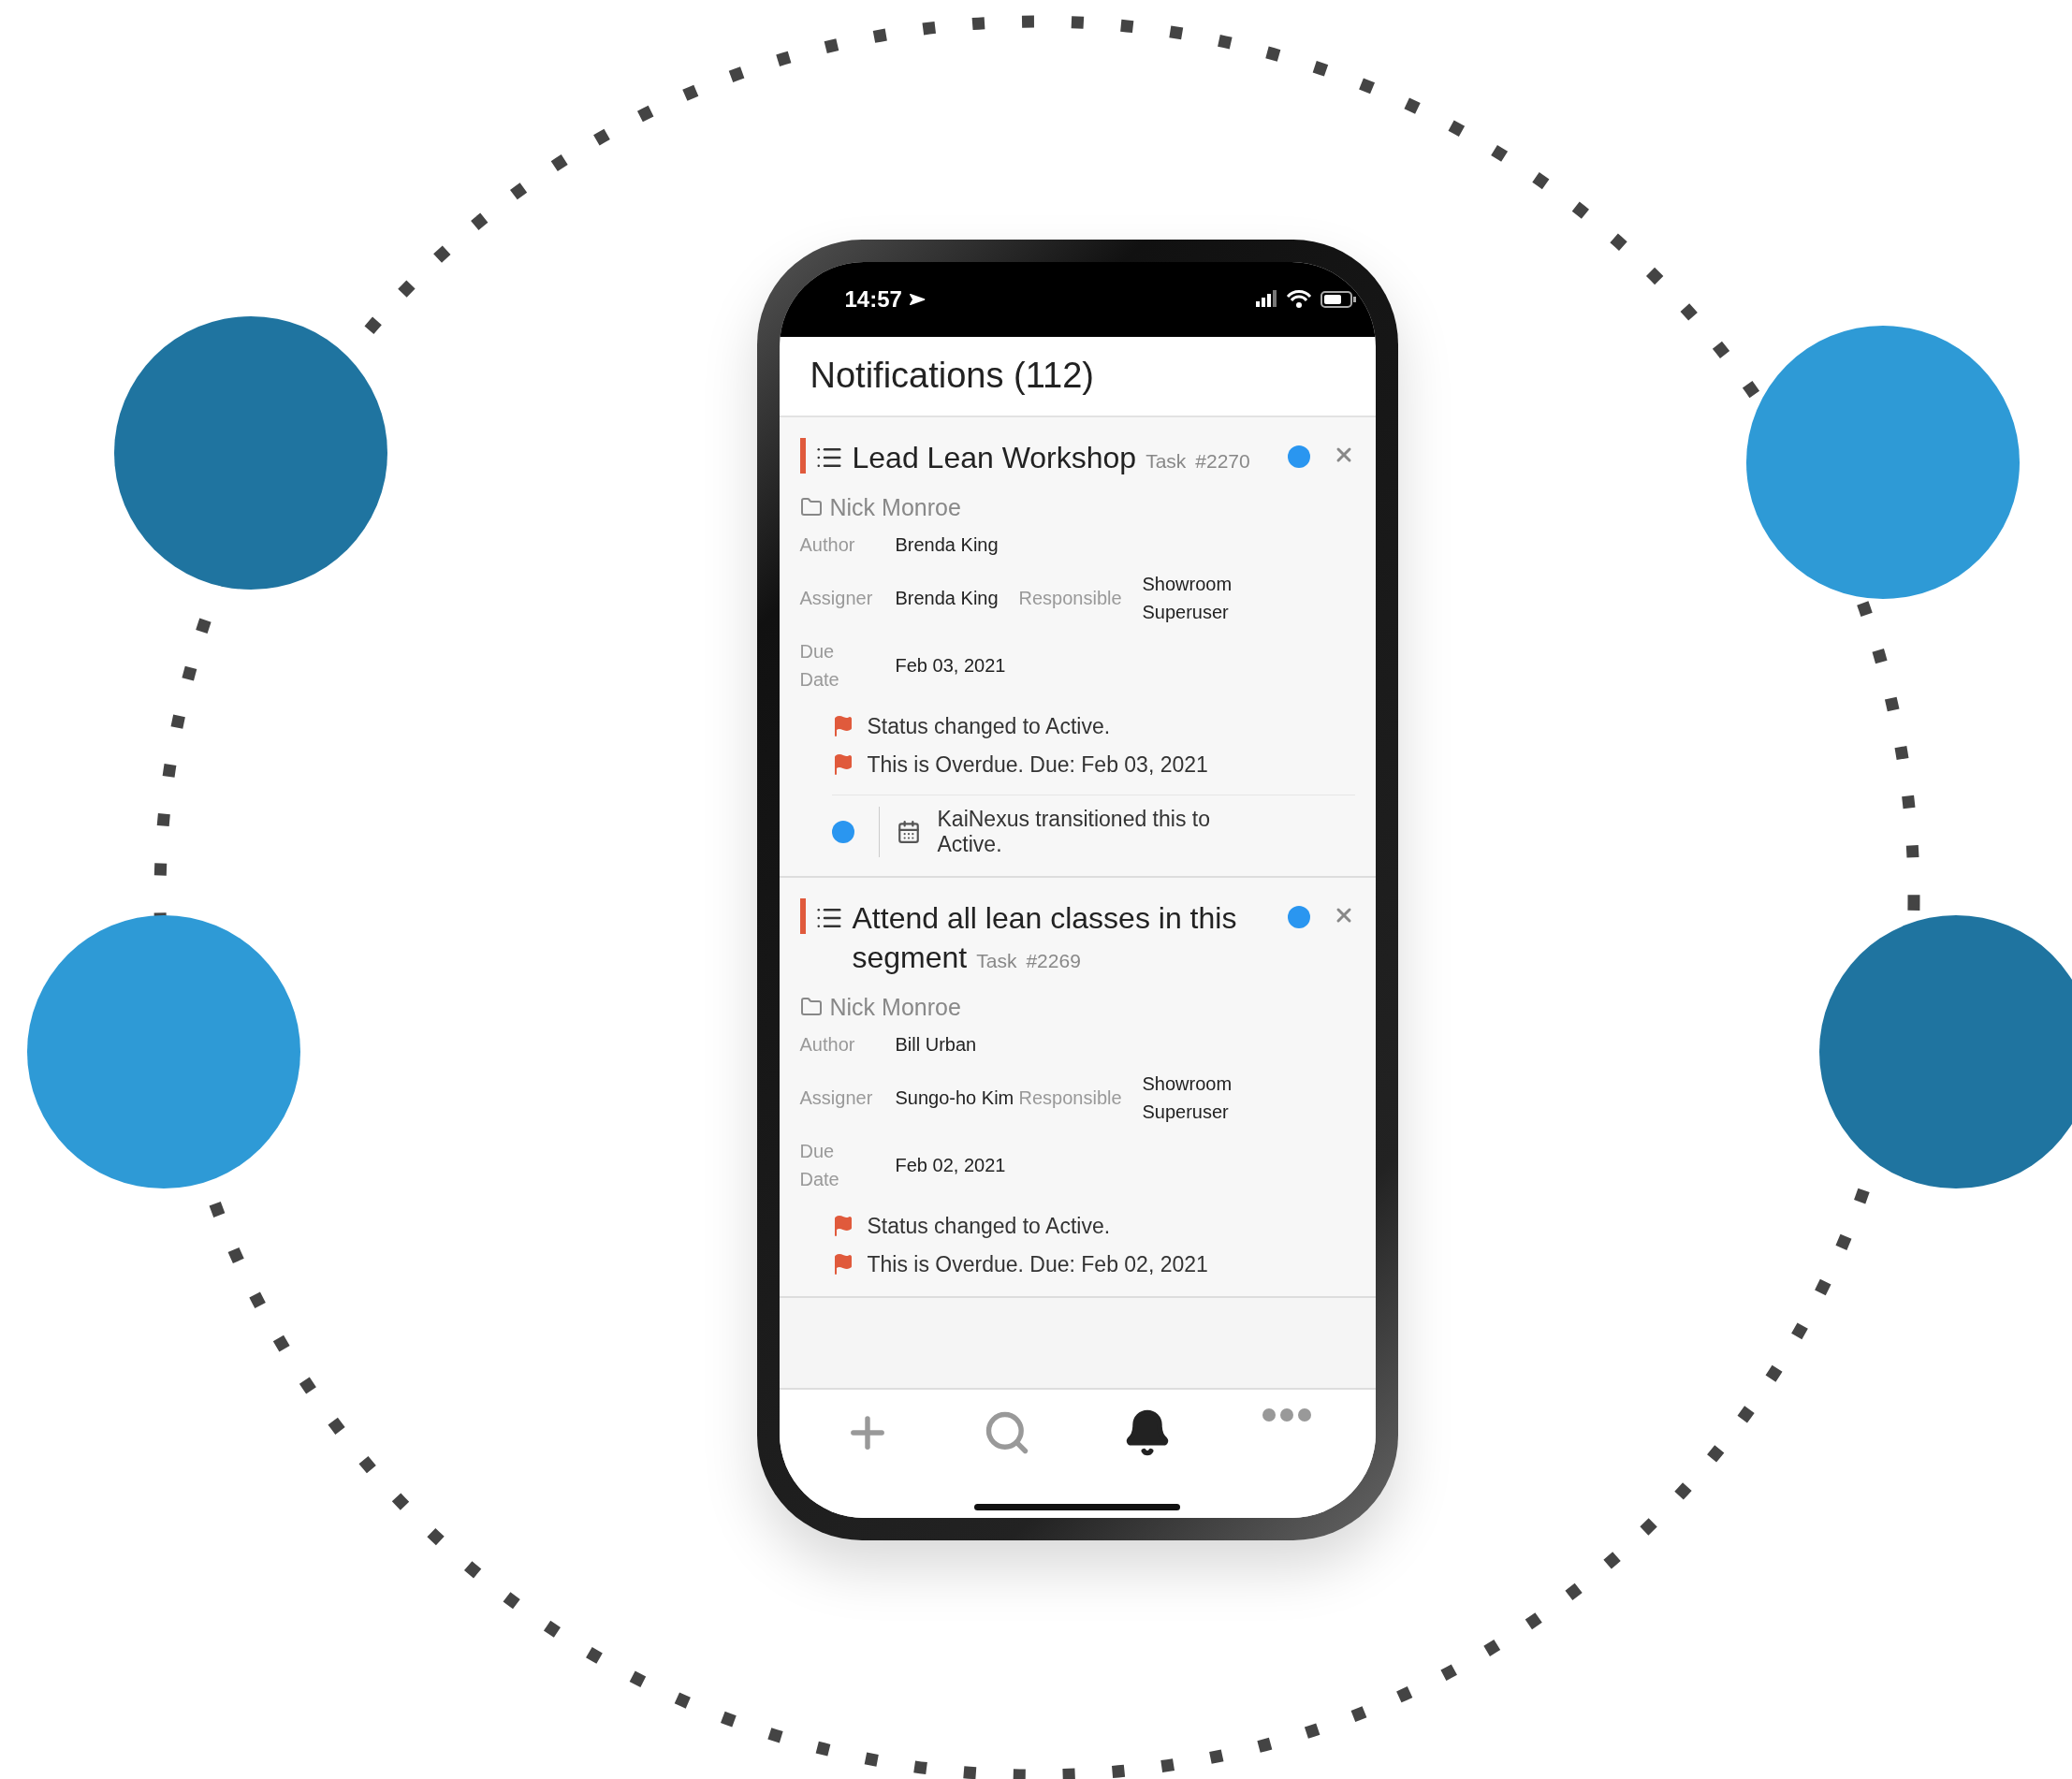  Describe the element at coordinates (873, 299) in the screenshot. I see `status-time: 14:57` at that location.